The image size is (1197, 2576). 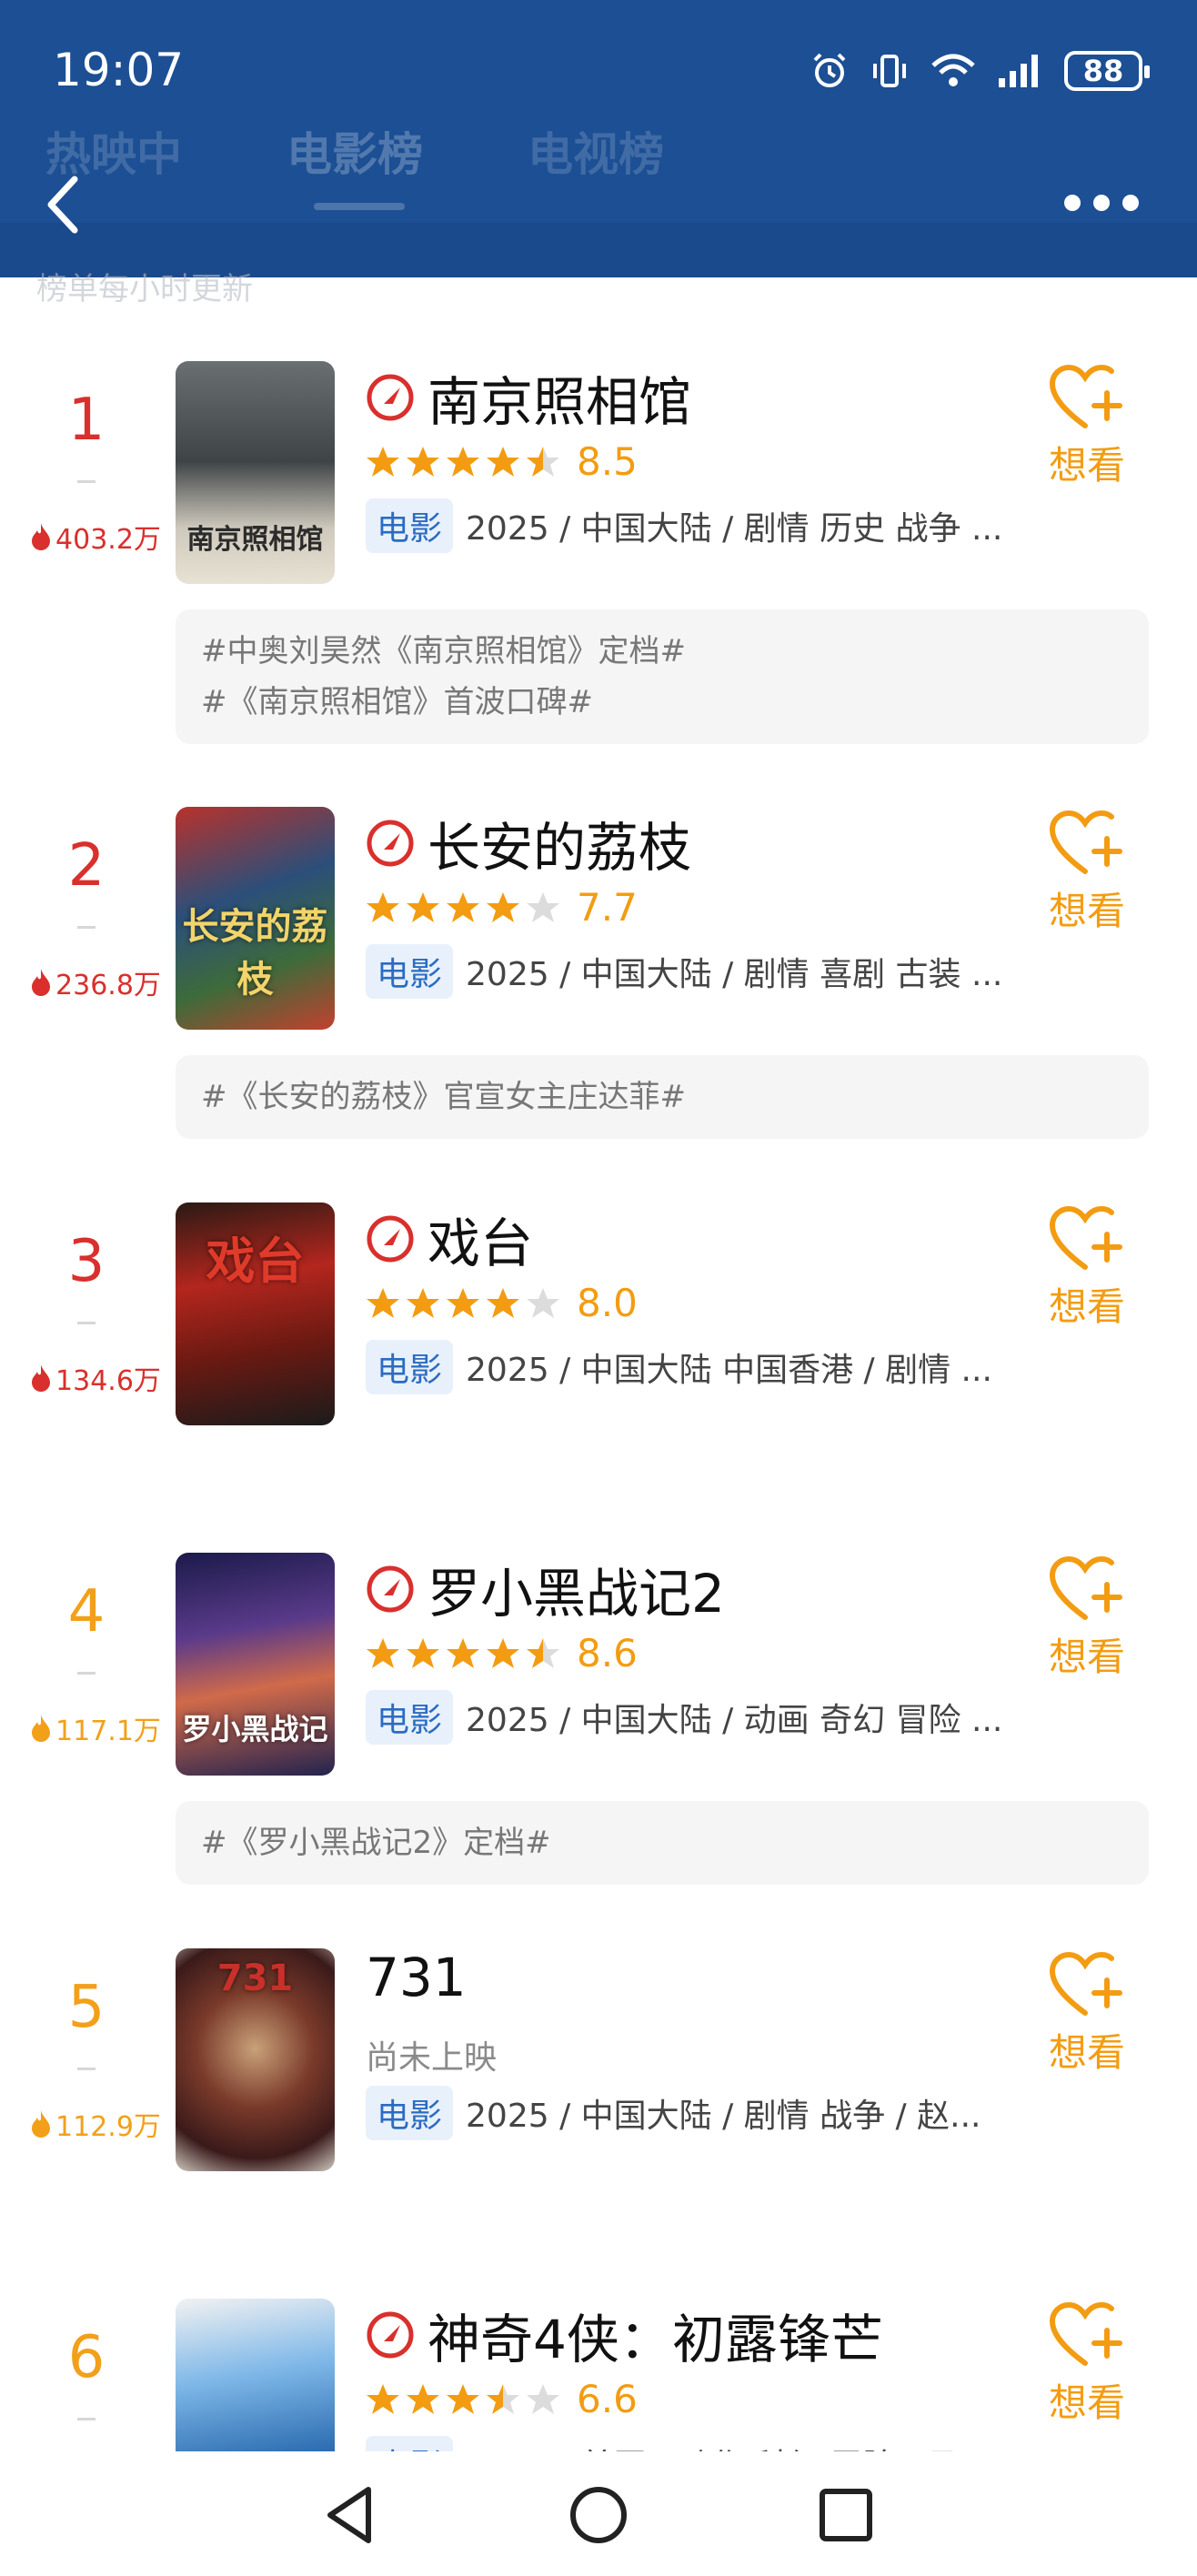 I want to click on ranking-tabs: 热映中 电影榜 电视榜, so click(x=598, y=168).